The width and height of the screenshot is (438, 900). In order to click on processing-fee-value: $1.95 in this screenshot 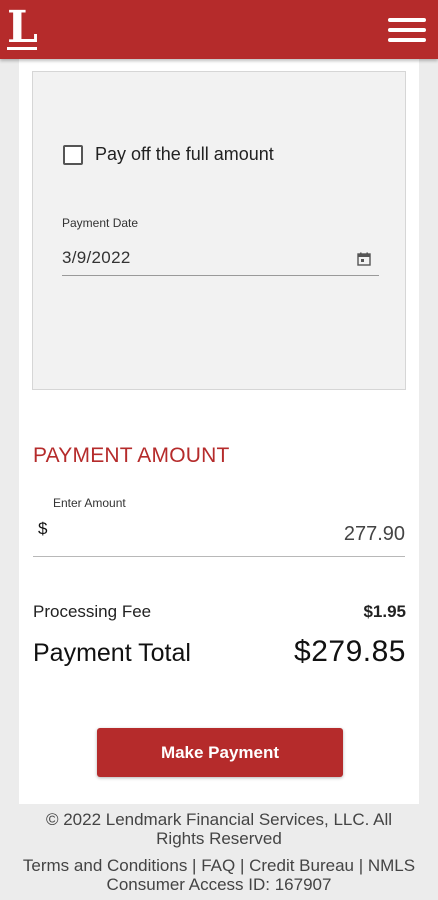, I will do `click(384, 611)`.